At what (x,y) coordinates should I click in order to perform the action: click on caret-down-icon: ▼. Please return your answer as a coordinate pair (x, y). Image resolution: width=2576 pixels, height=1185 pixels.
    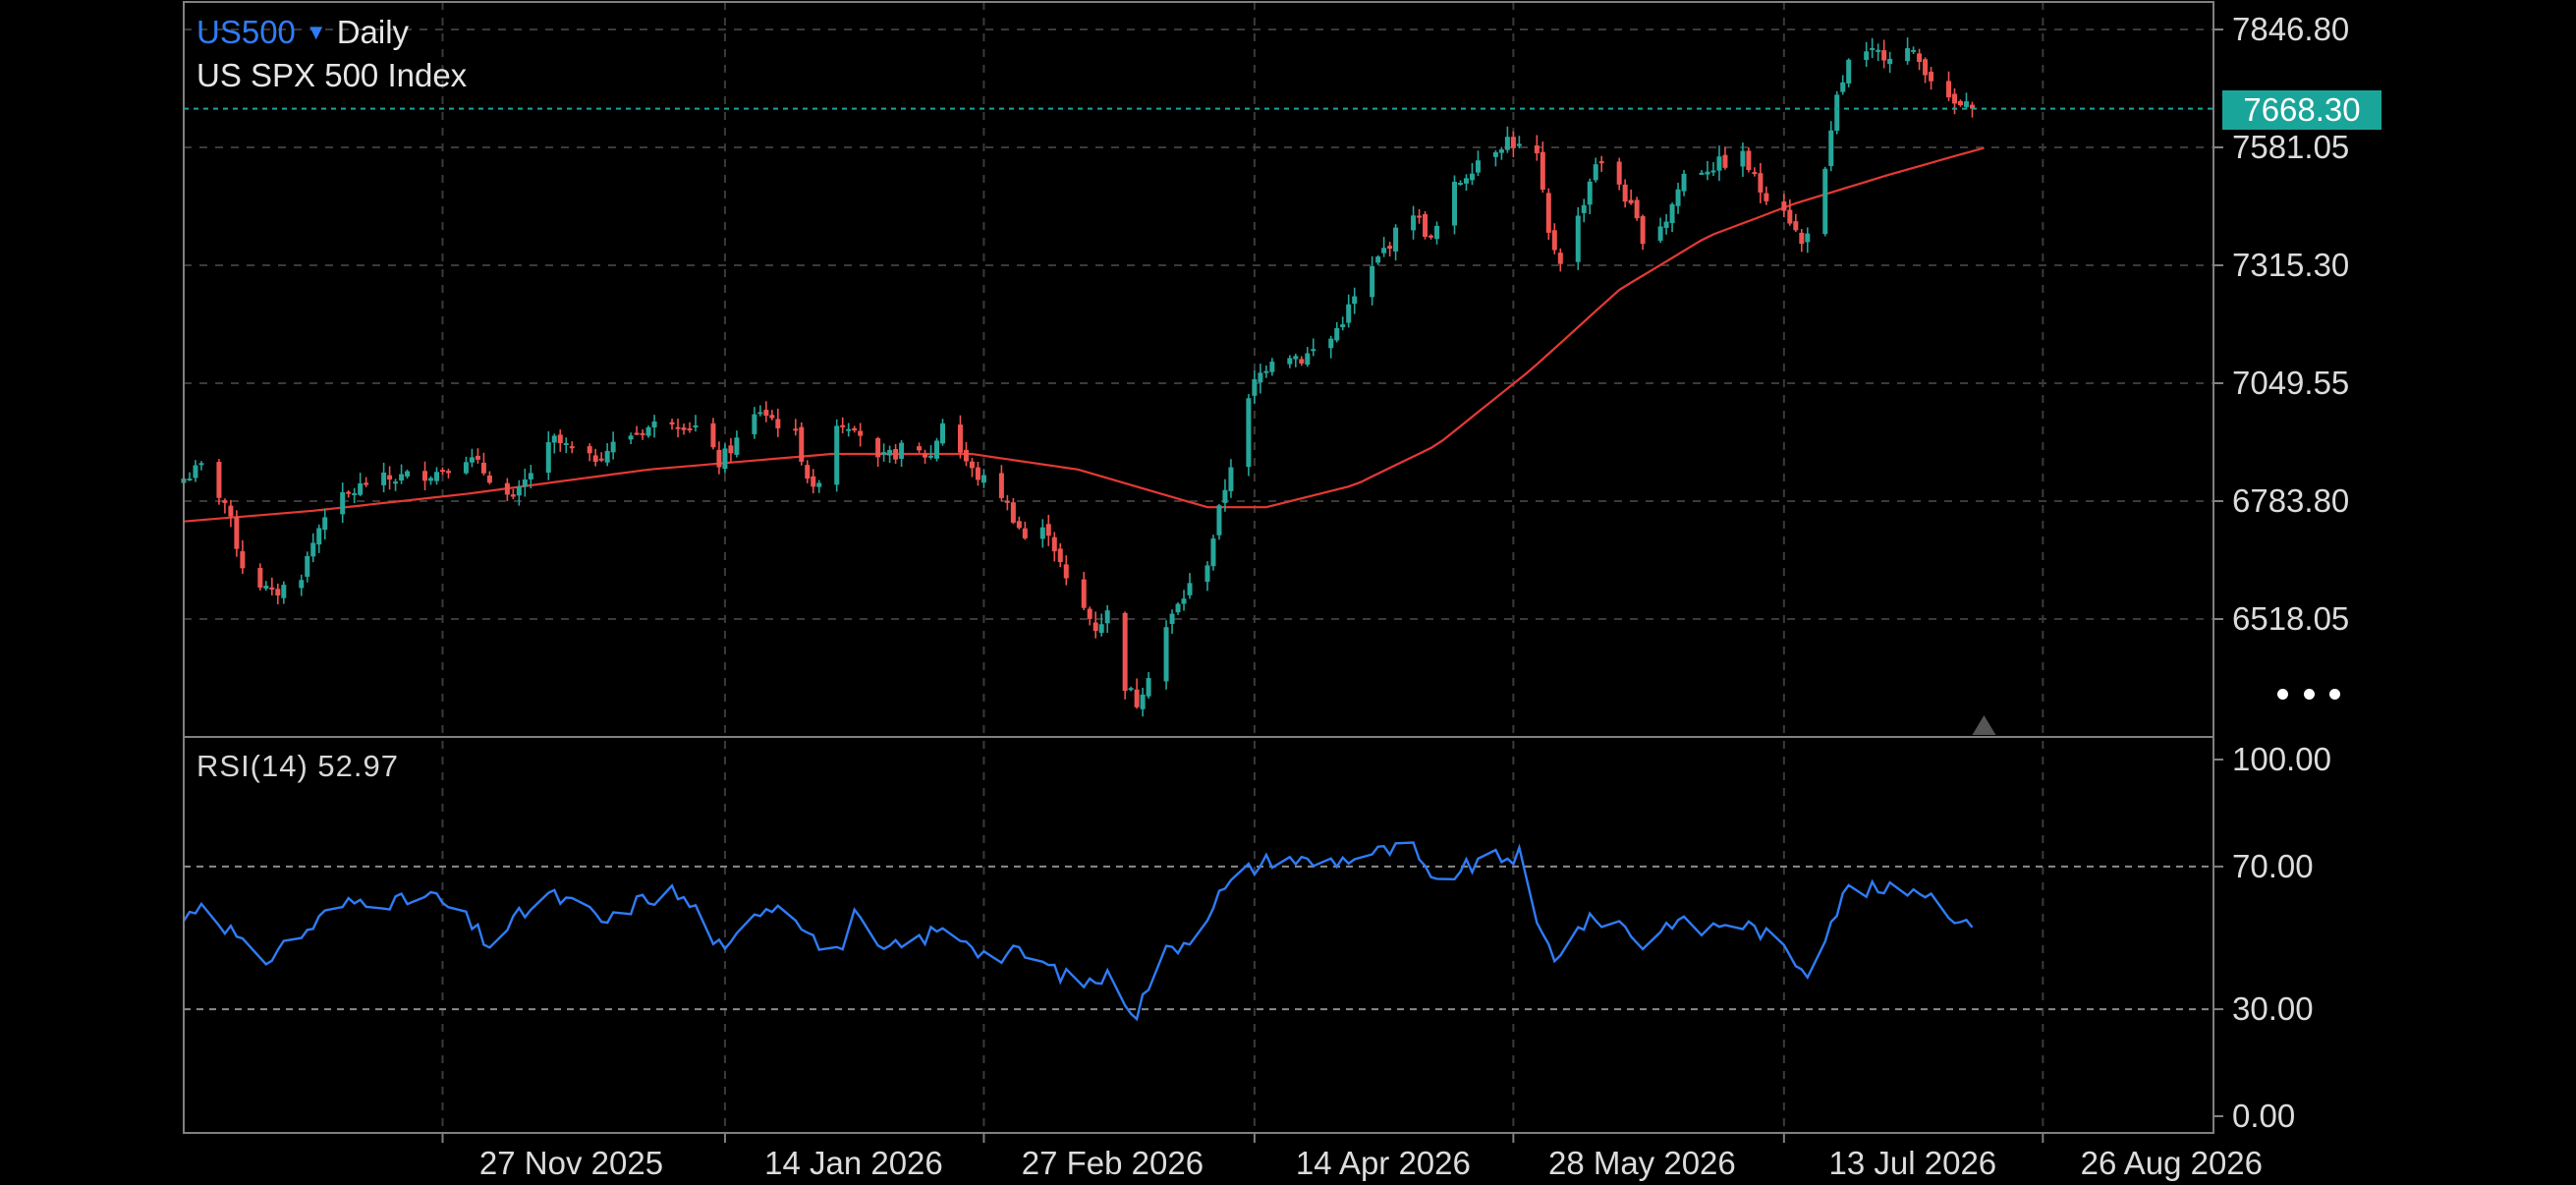
    Looking at the image, I should click on (316, 33).